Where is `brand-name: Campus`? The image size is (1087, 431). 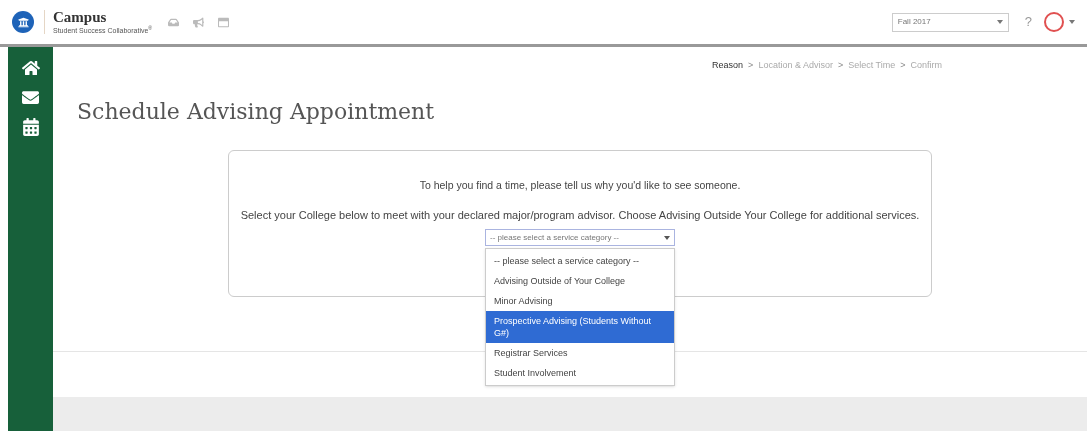 brand-name: Campus is located at coordinates (80, 17).